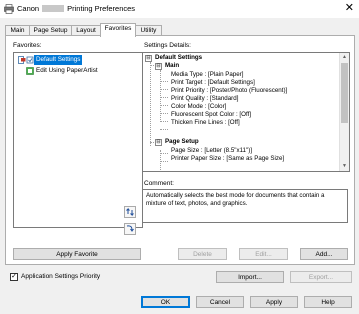  What do you see at coordinates (159, 183) in the screenshot?
I see `comment-label: Comment:` at bounding box center [159, 183].